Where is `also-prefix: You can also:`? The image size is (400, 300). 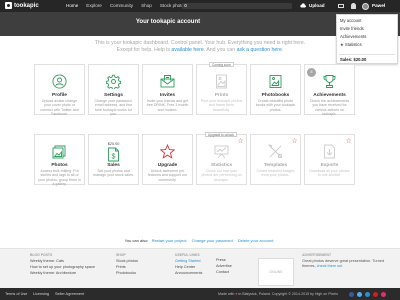
also-prefix: You can also: is located at coordinates (136, 240).